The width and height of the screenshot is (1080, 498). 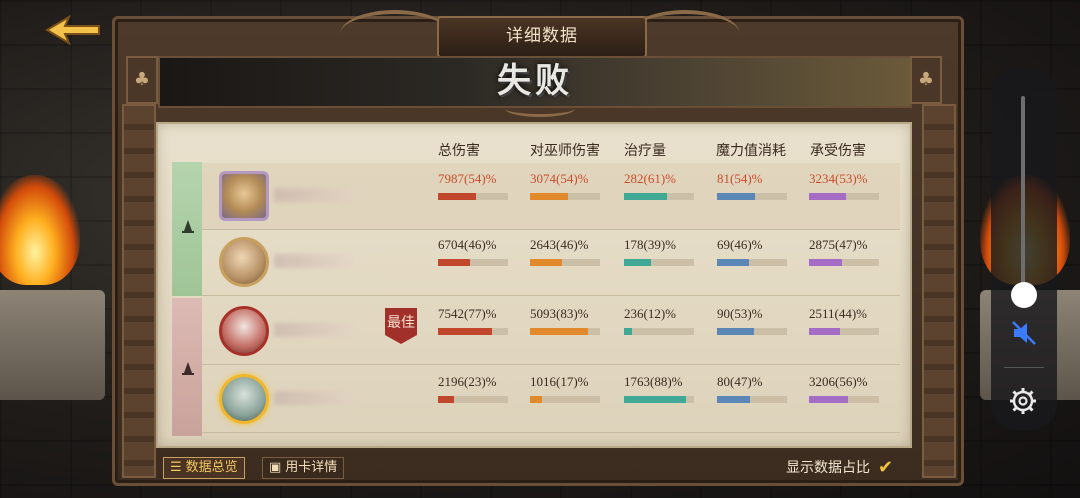 What do you see at coordinates (535, 81) in the screenshot?
I see `match-result: 失败` at bounding box center [535, 81].